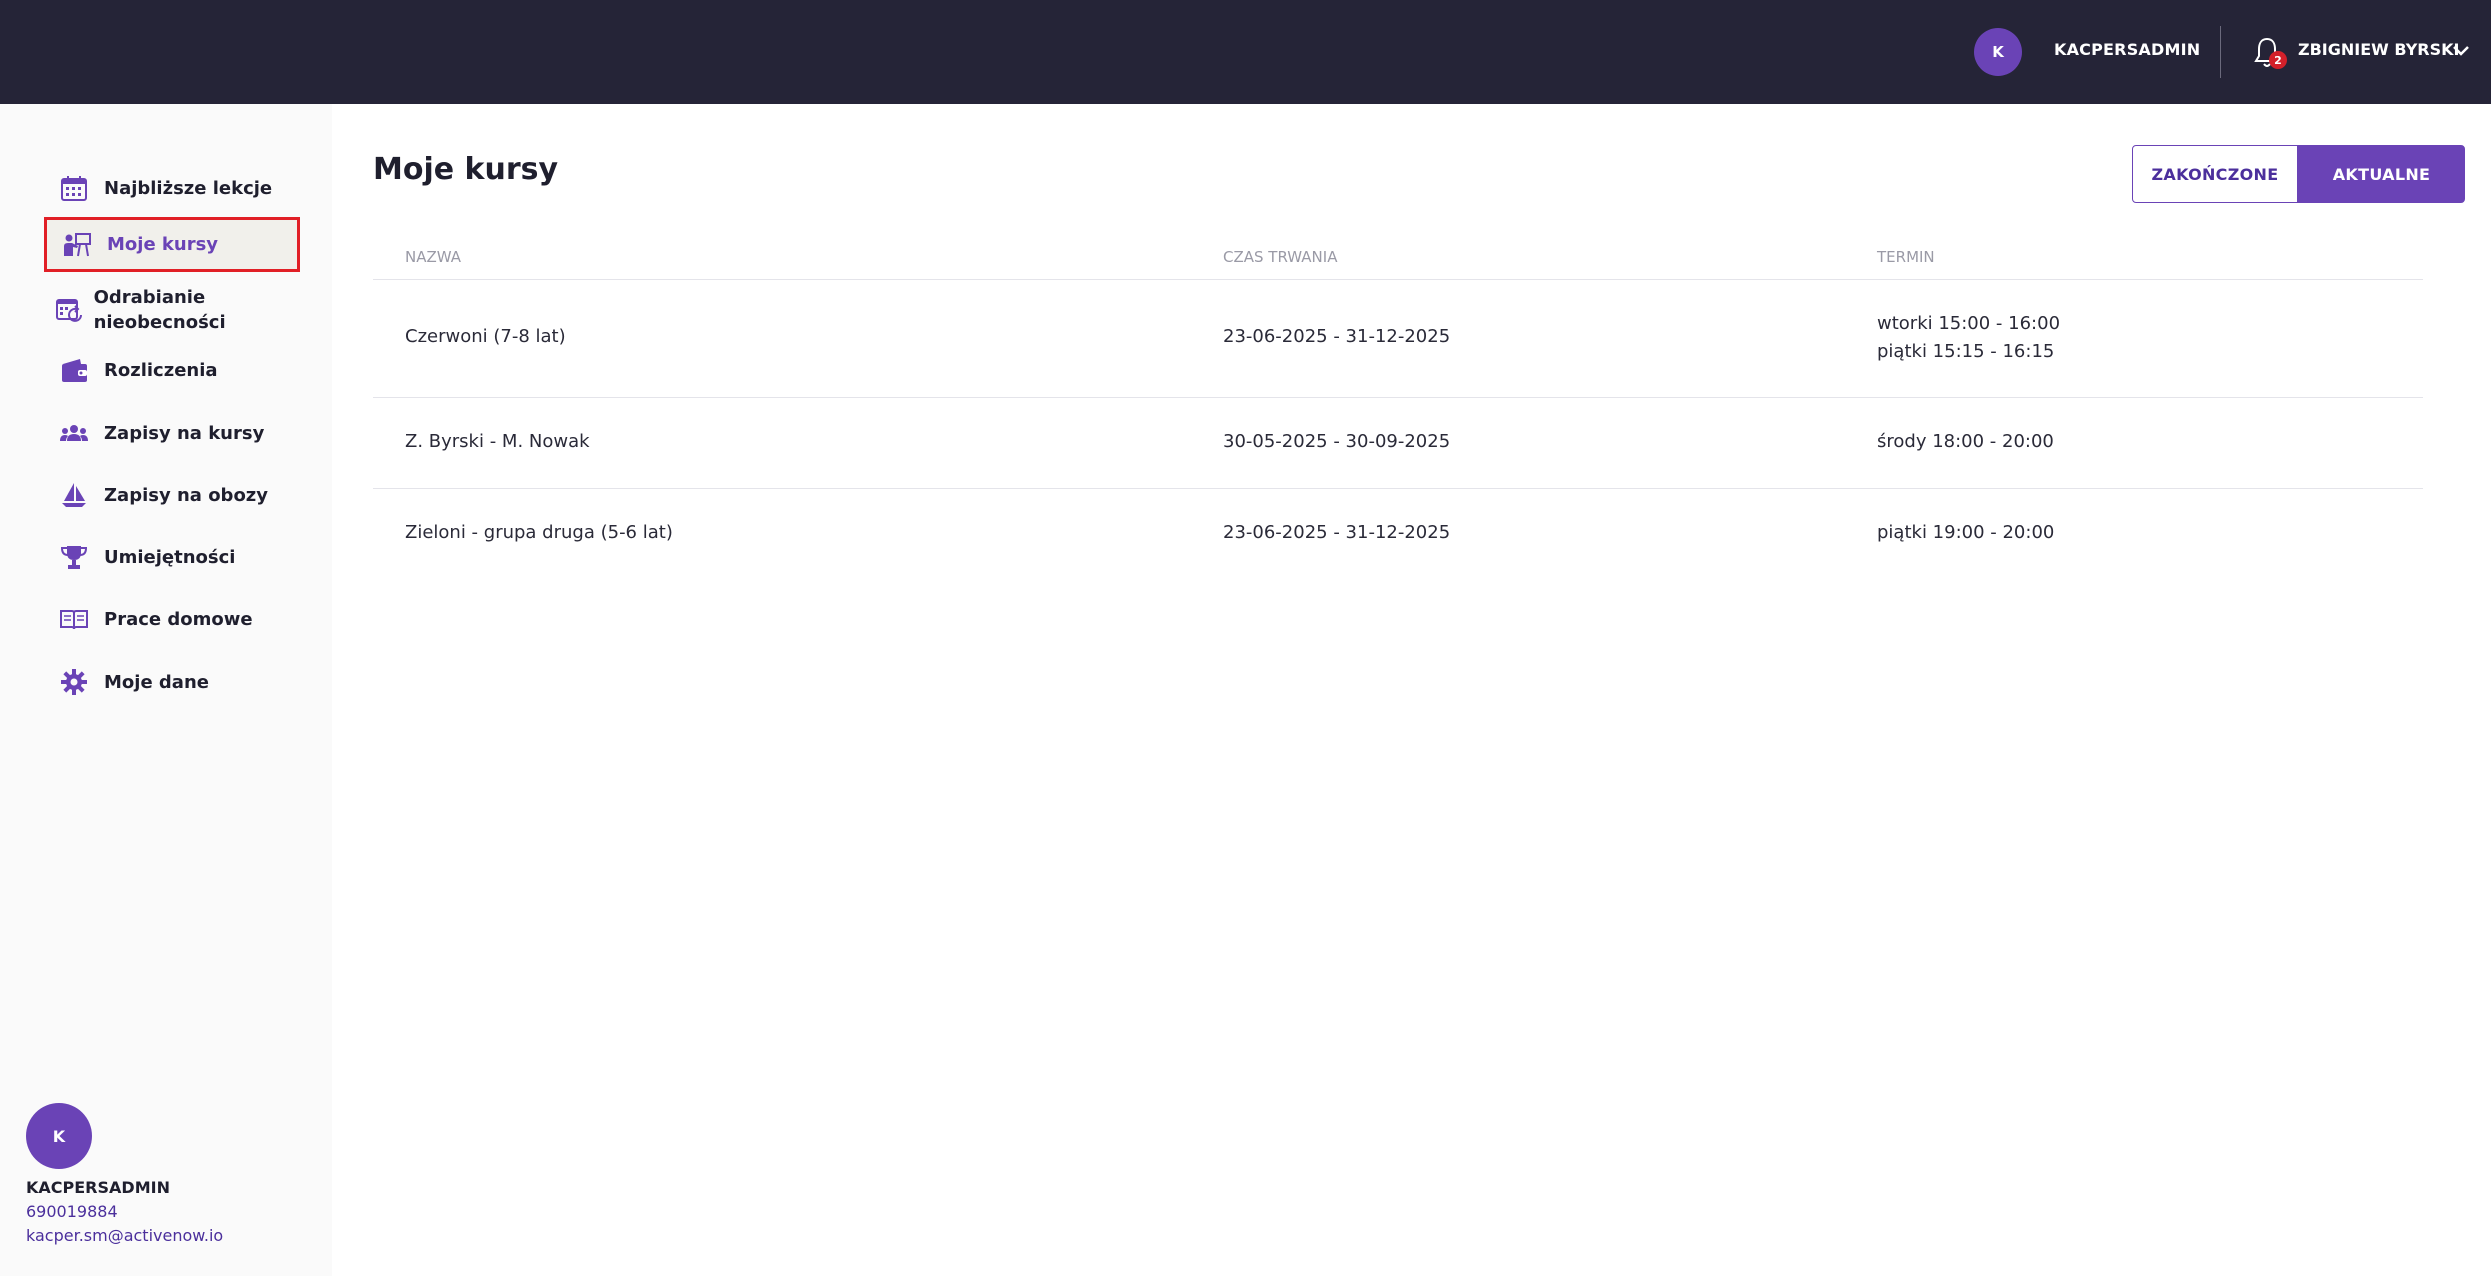 The width and height of the screenshot is (2491, 1276). I want to click on sidebar-item-label: Moje kursy, so click(163, 244).